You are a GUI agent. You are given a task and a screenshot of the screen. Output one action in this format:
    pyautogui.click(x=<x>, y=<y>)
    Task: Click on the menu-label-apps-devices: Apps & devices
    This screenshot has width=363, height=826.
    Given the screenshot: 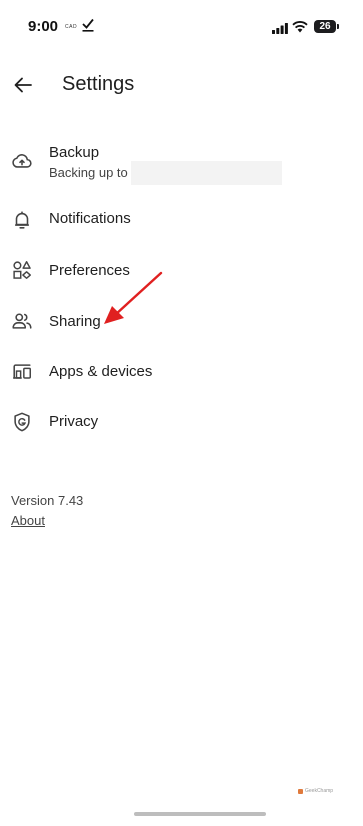 What is the action you would take?
    pyautogui.click(x=101, y=371)
    